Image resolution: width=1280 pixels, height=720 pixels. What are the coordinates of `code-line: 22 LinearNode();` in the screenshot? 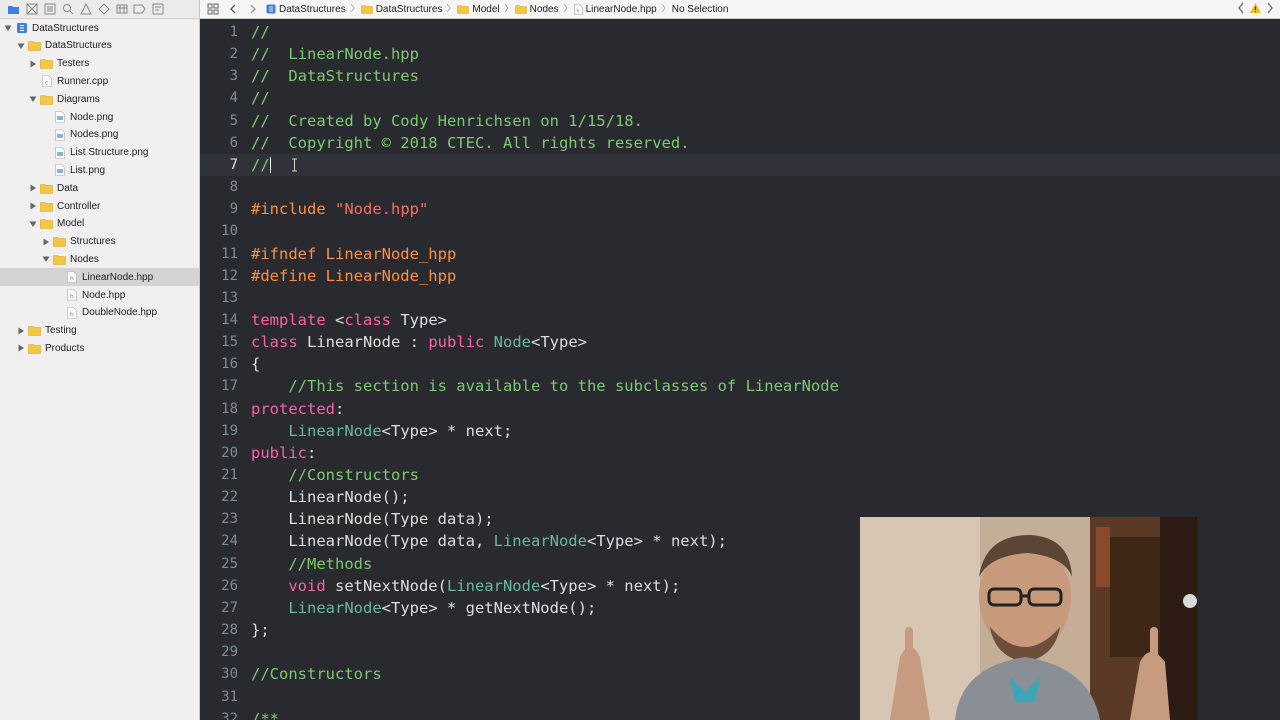 It's located at (740, 497).